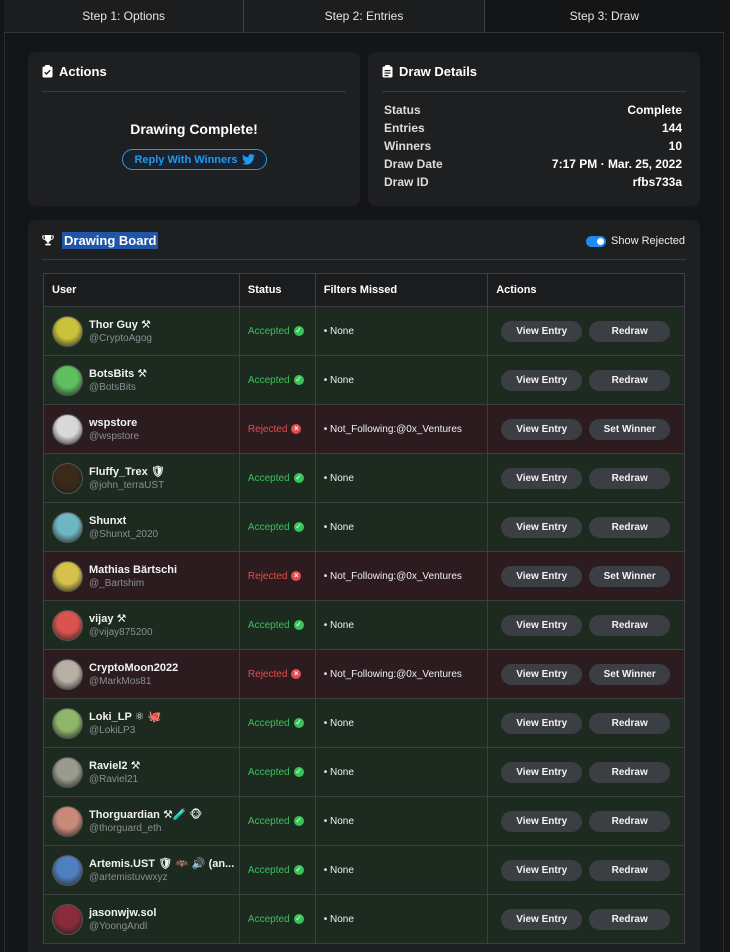 The image size is (730, 952). I want to click on drawing-board-title-text: Drawing Board, so click(110, 240).